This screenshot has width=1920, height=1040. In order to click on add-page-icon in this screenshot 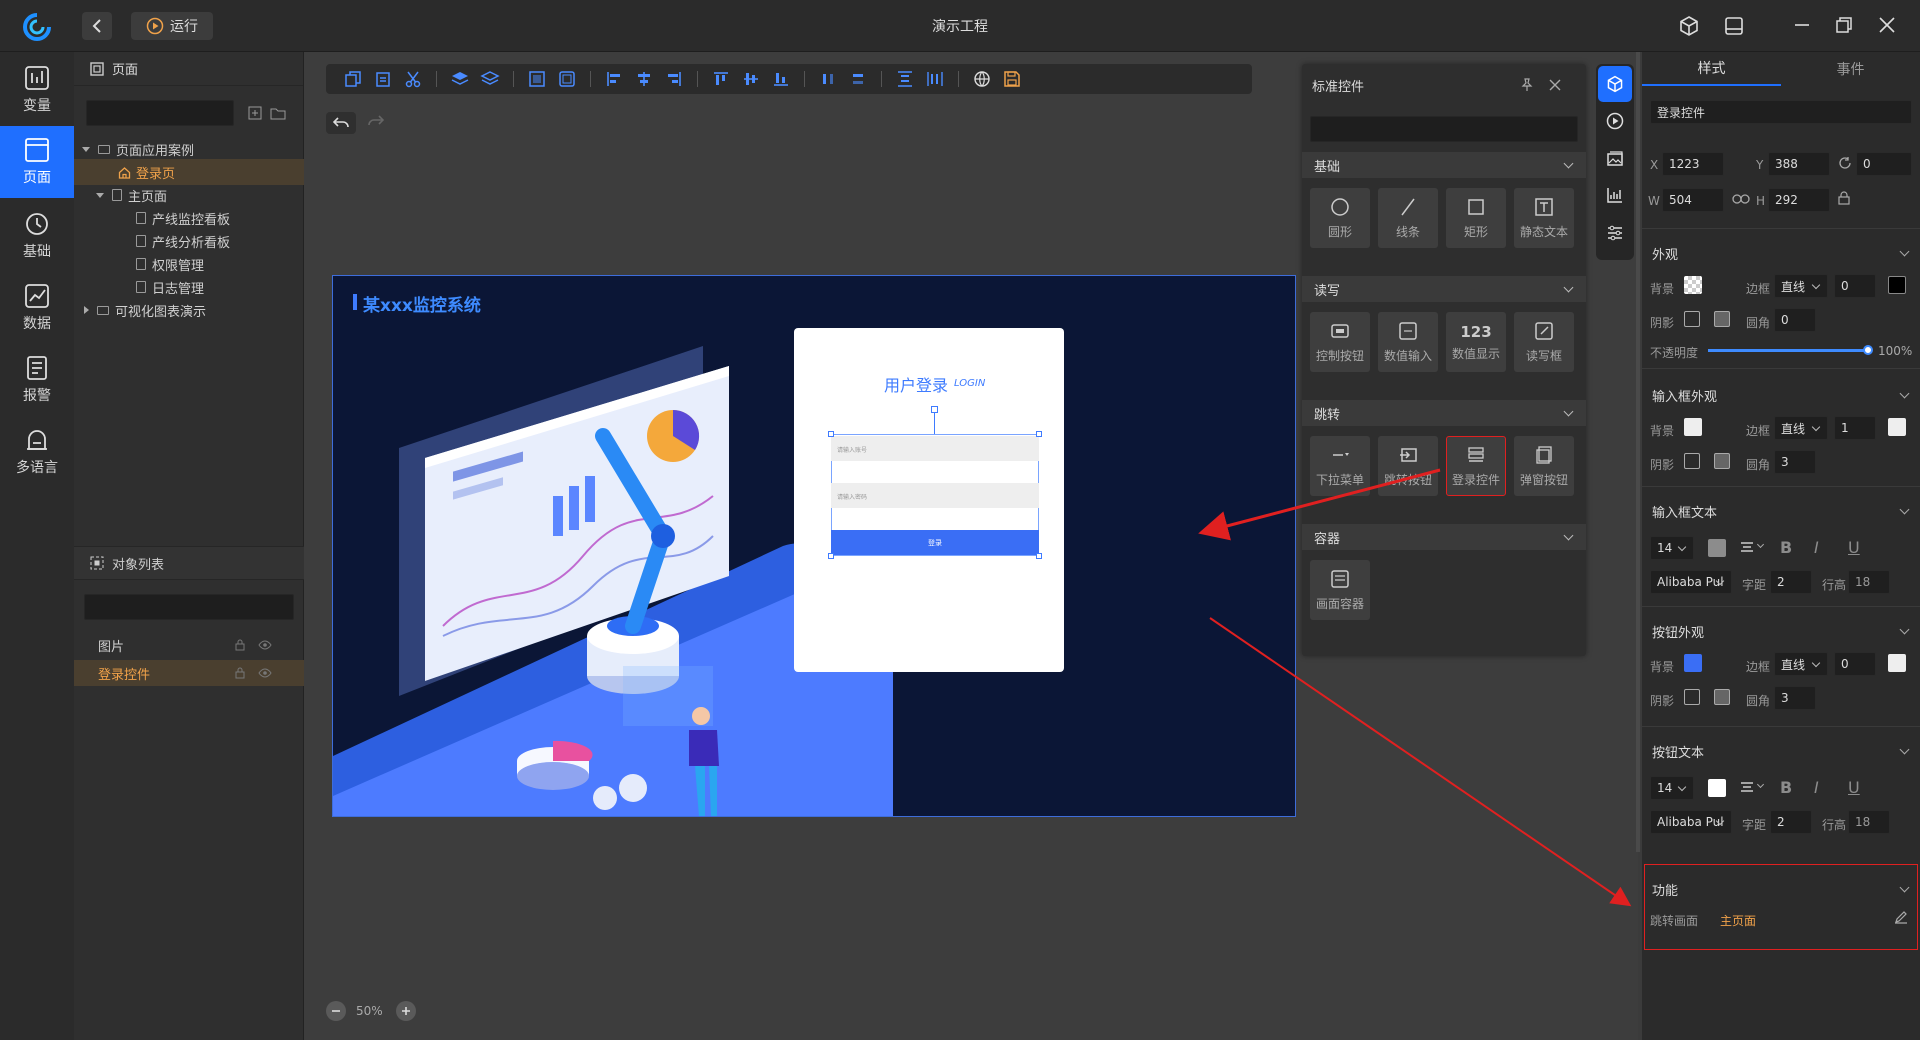, I will do `click(255, 113)`.